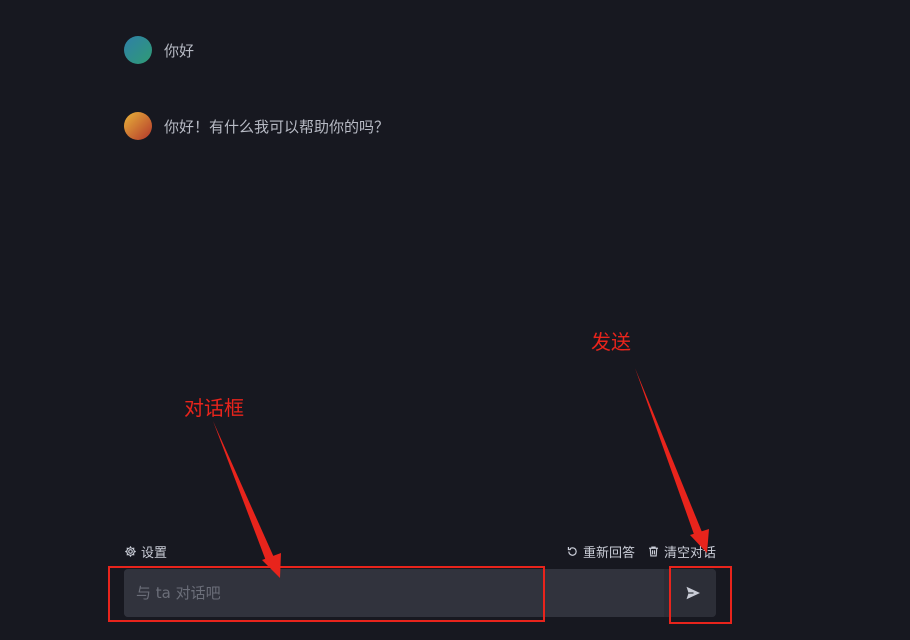 This screenshot has height=640, width=910. Describe the element at coordinates (608, 553) in the screenshot. I see `regenerate-label: 重新回答` at that location.